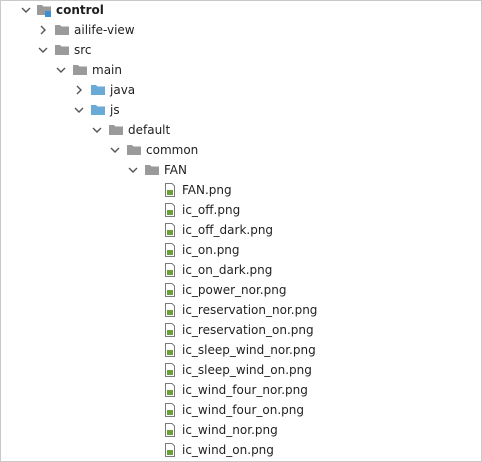  What do you see at coordinates (234, 290) in the screenshot?
I see `tree-file-label: ic_power_nor.png` at bounding box center [234, 290].